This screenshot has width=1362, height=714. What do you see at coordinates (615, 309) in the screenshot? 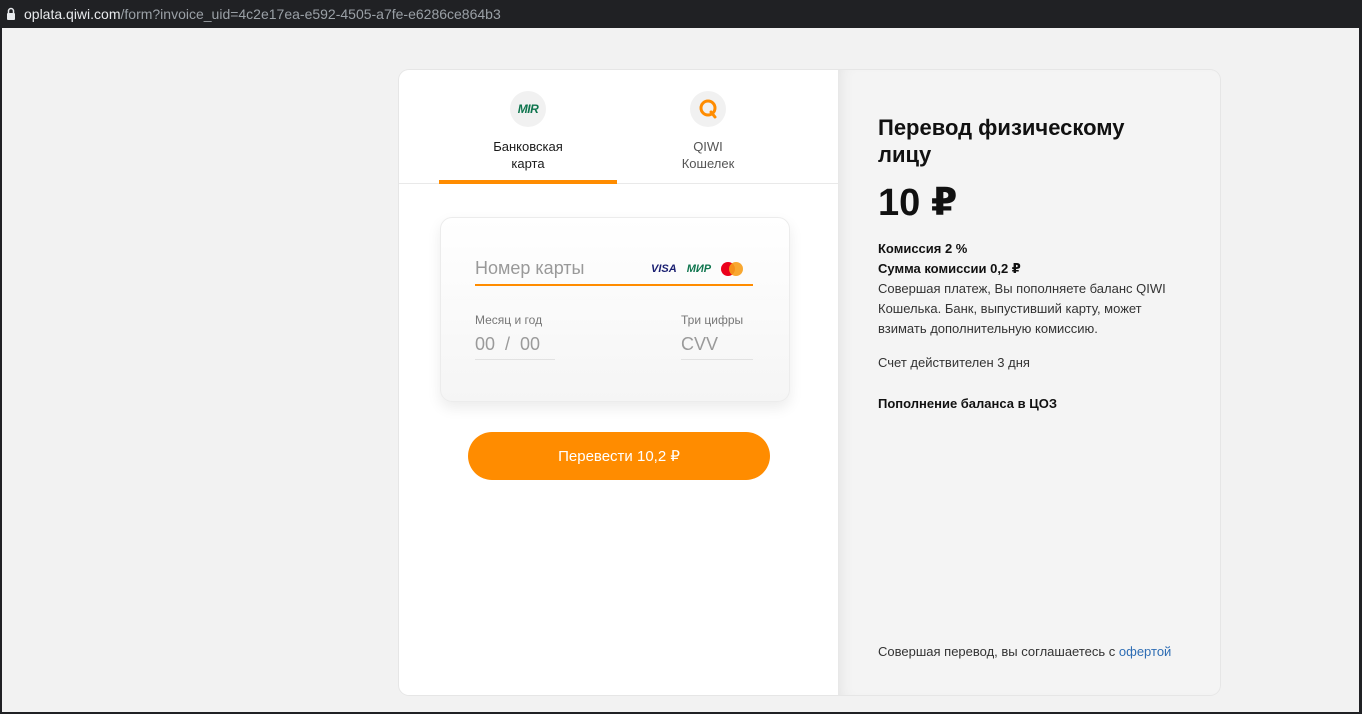
I see `card-details-form: VISA МИР Месяц и год Три цифры` at bounding box center [615, 309].